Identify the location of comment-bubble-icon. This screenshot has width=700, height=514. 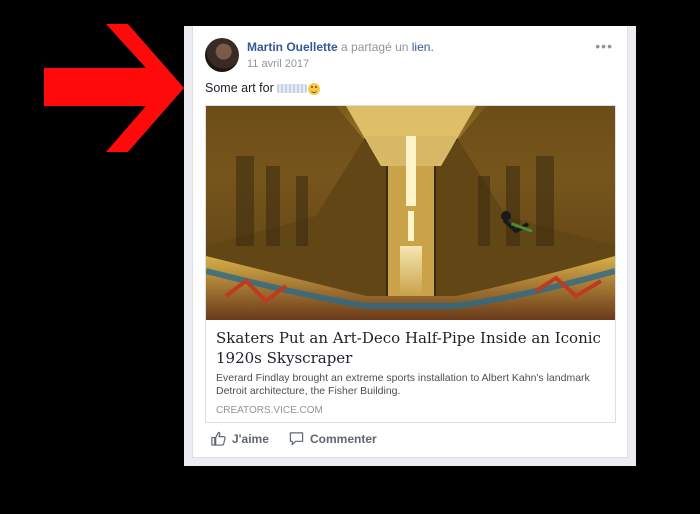
(296, 439).